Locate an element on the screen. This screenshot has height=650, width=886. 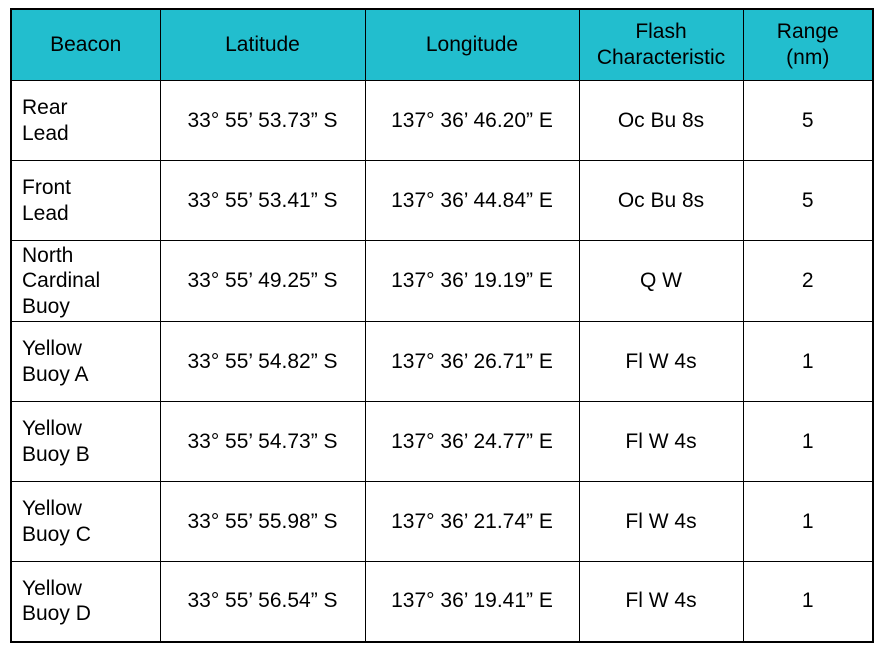
cell-latitude: 33° 55’ 53.73” S is located at coordinates (262, 120).